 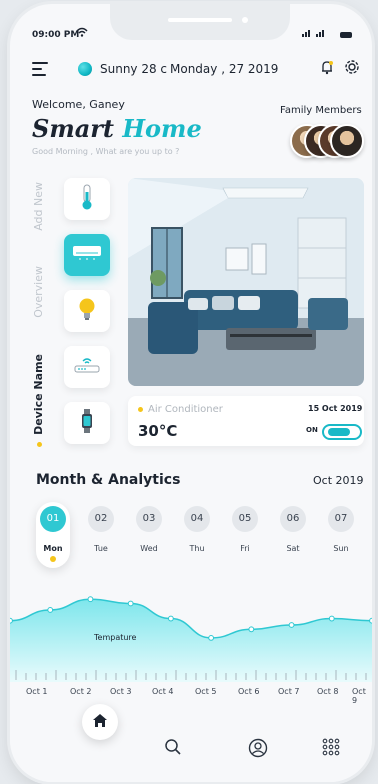 I want to click on x-axis-label: Oct 7, so click(x=289, y=691).